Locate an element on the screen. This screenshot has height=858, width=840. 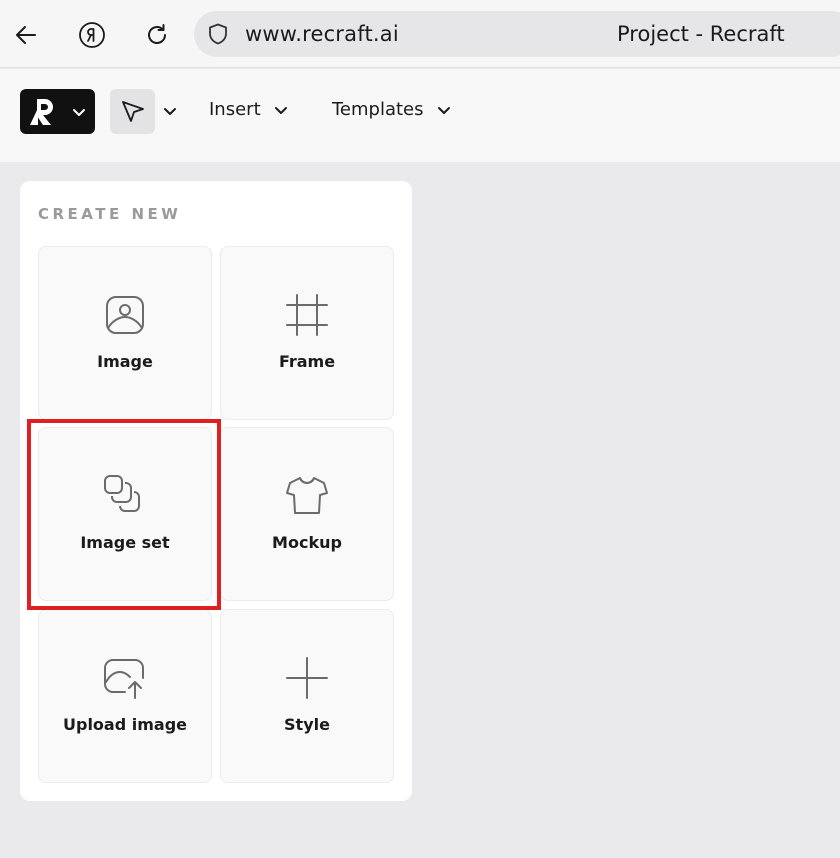
page-title: Project - Recraft is located at coordinates (701, 34).